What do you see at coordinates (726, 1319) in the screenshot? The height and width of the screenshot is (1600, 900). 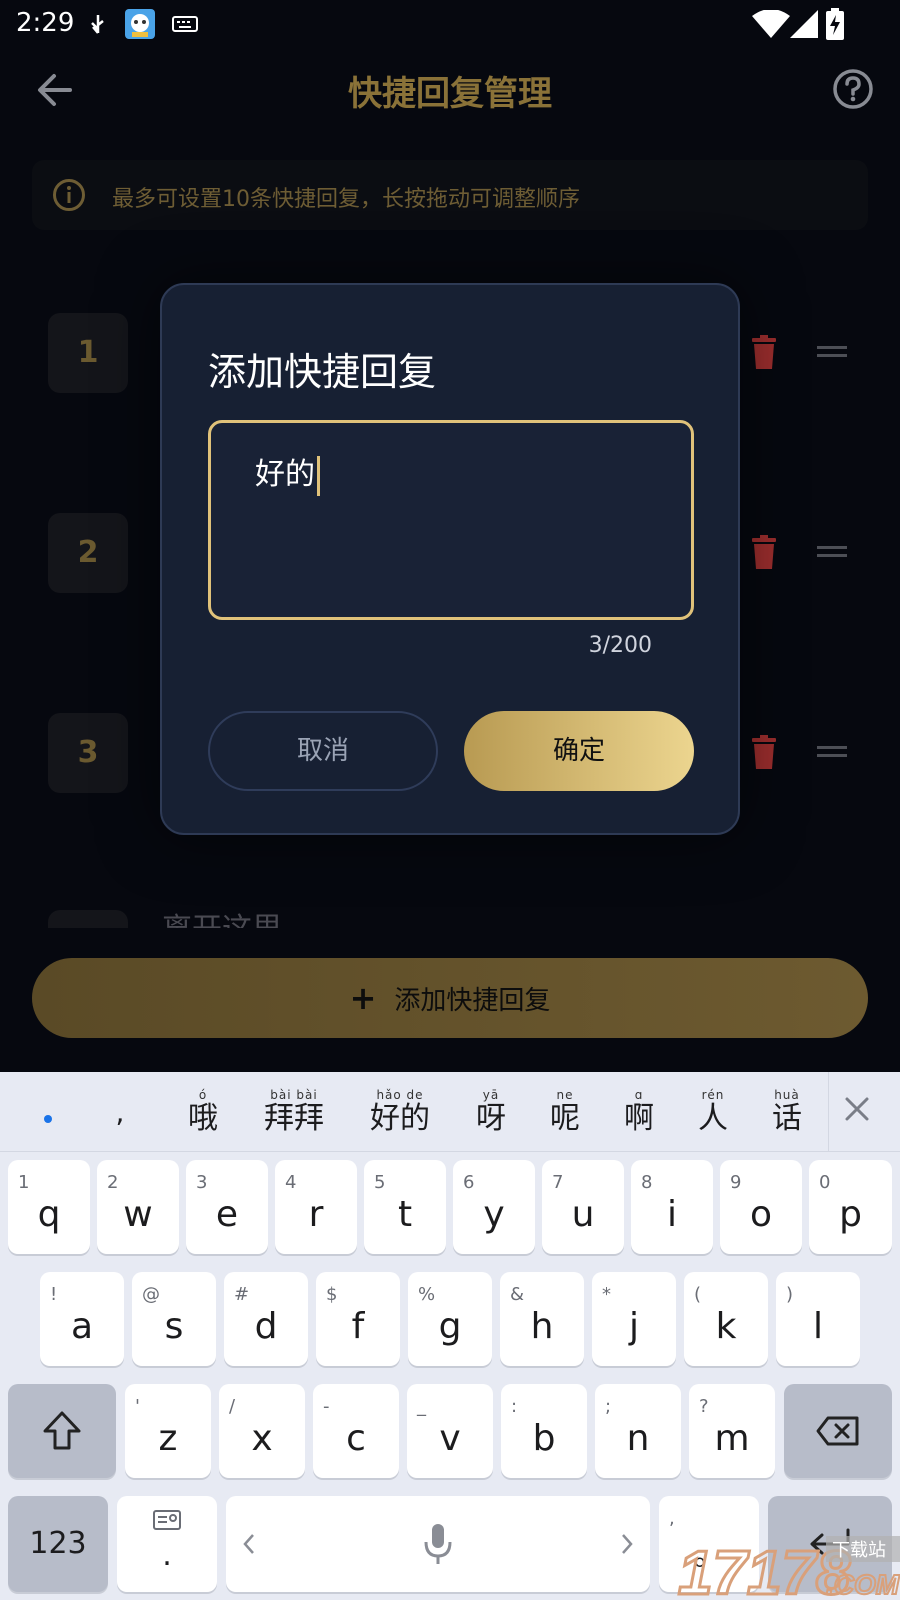 I see `key-k: (k` at bounding box center [726, 1319].